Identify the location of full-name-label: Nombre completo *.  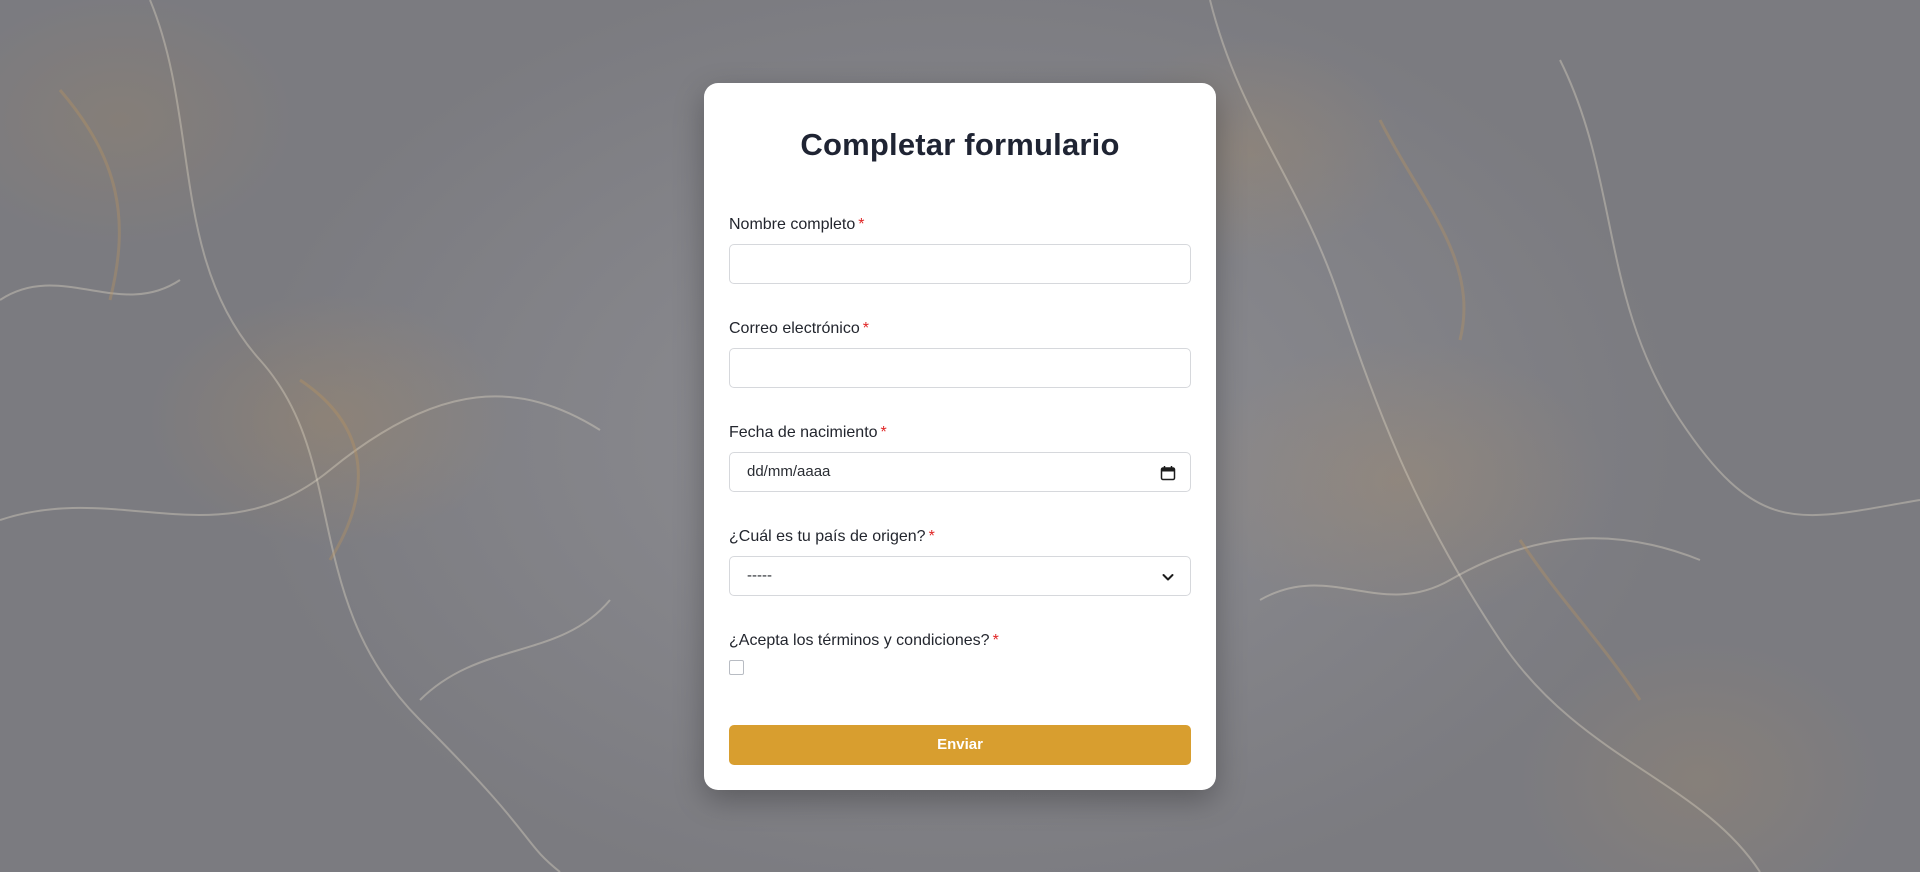
(960, 225).